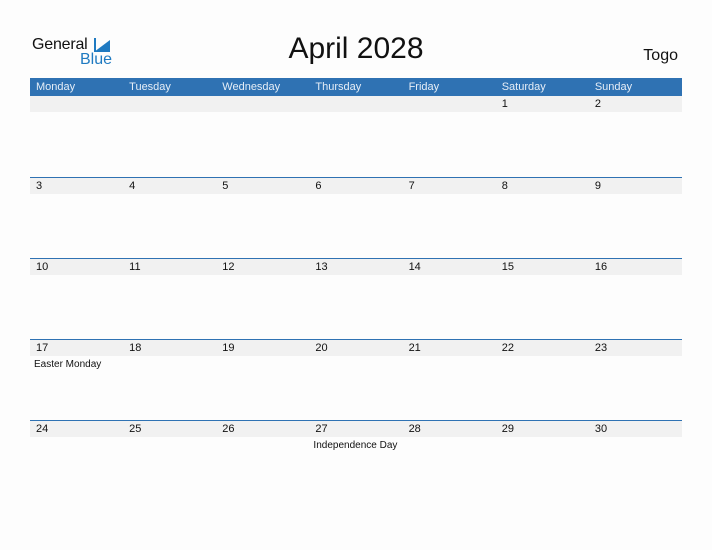  I want to click on day-cell: 10, so click(76, 267).